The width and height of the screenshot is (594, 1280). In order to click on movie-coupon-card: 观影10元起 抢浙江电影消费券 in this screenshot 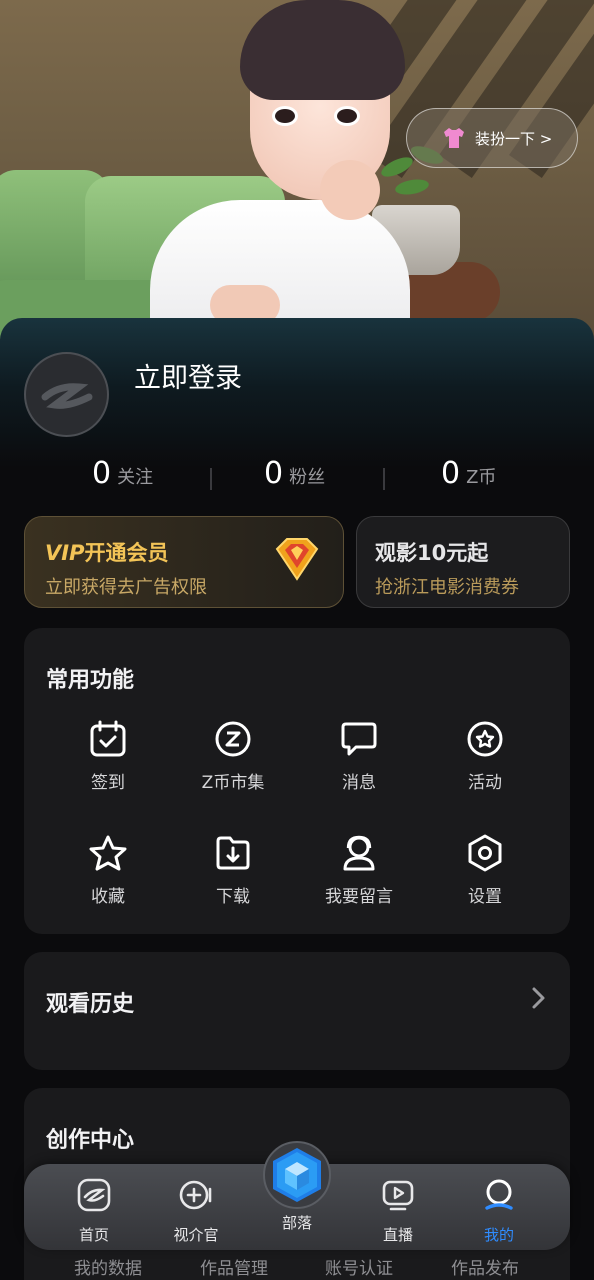, I will do `click(463, 562)`.